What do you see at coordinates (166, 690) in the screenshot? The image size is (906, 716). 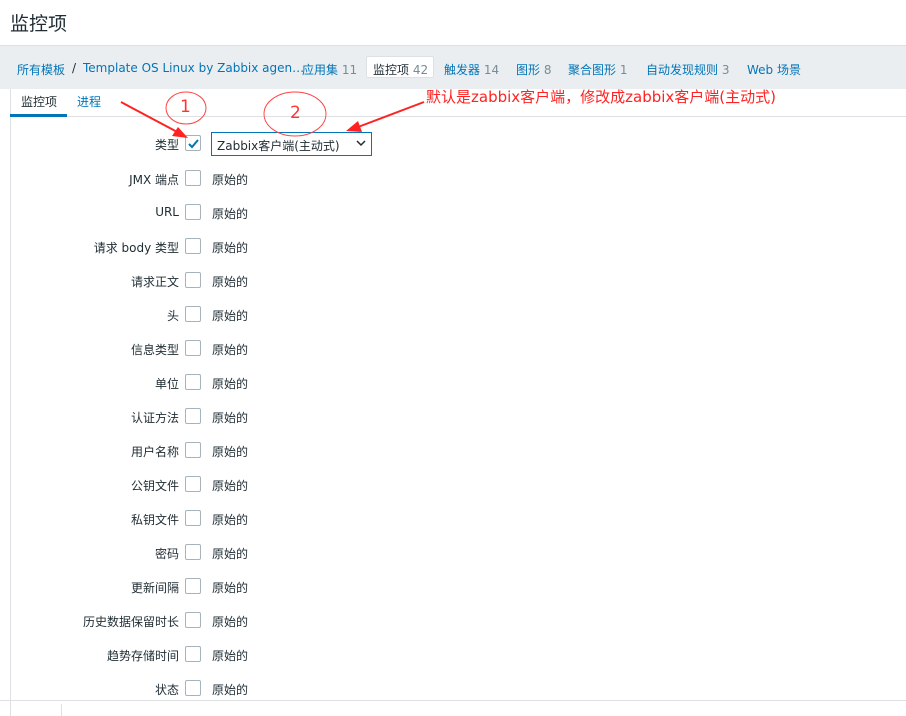 I see `row-label: 状态` at bounding box center [166, 690].